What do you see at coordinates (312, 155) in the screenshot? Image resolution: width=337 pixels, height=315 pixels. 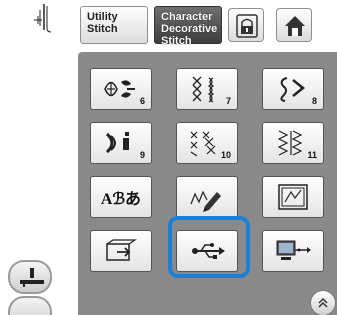 I see `stitch-category-number: 11` at bounding box center [312, 155].